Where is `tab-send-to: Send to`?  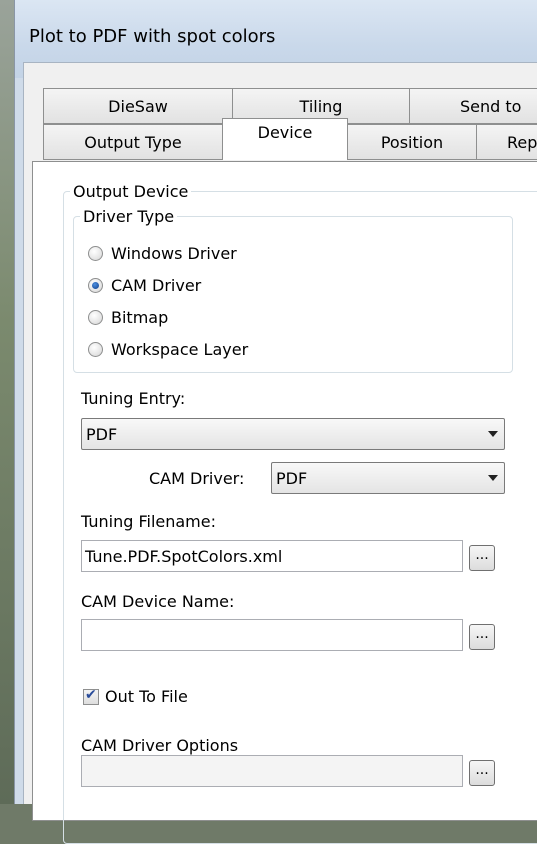 tab-send-to: Send to is located at coordinates (473, 106).